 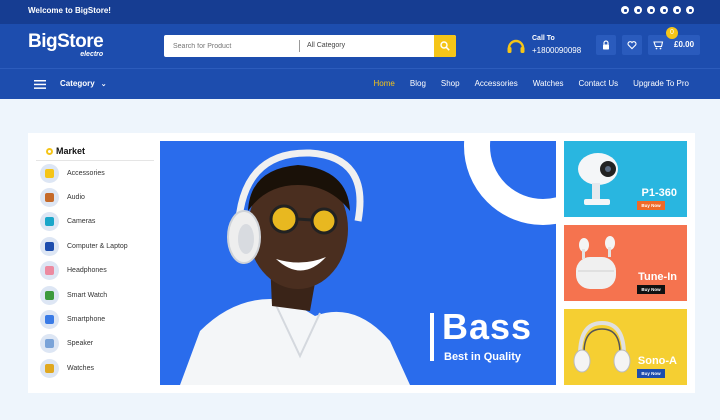 I want to click on sidebar-item-label: Headphones, so click(x=87, y=271).